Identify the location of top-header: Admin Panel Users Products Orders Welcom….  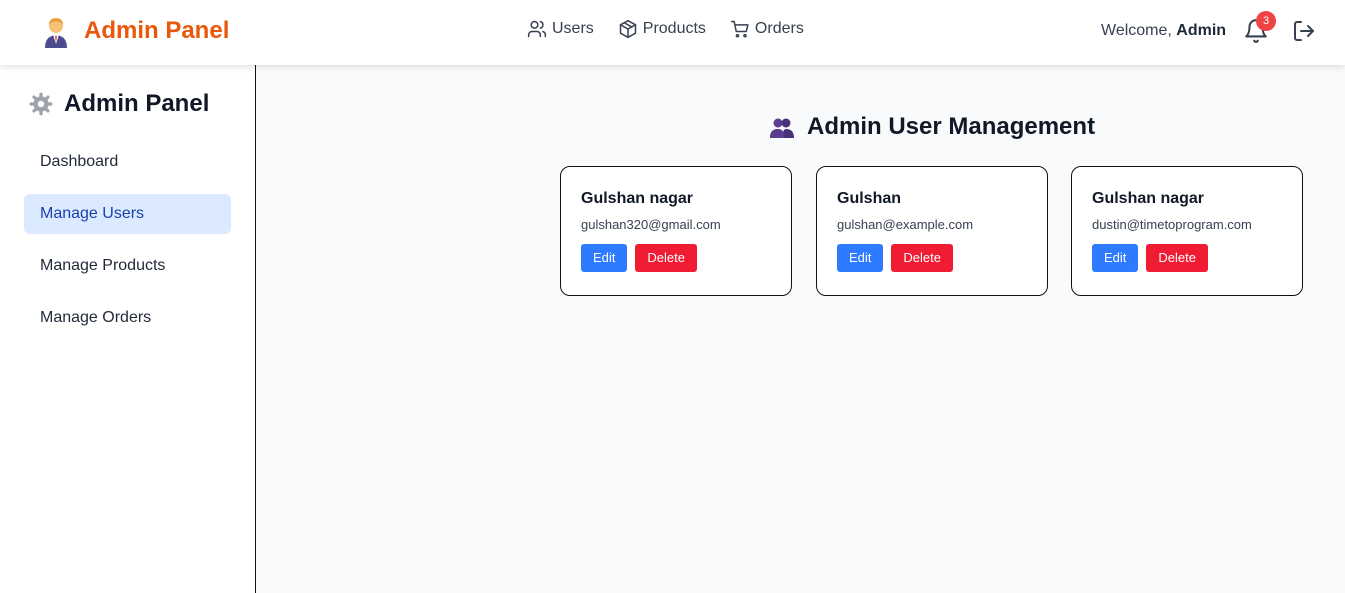
(672, 32).